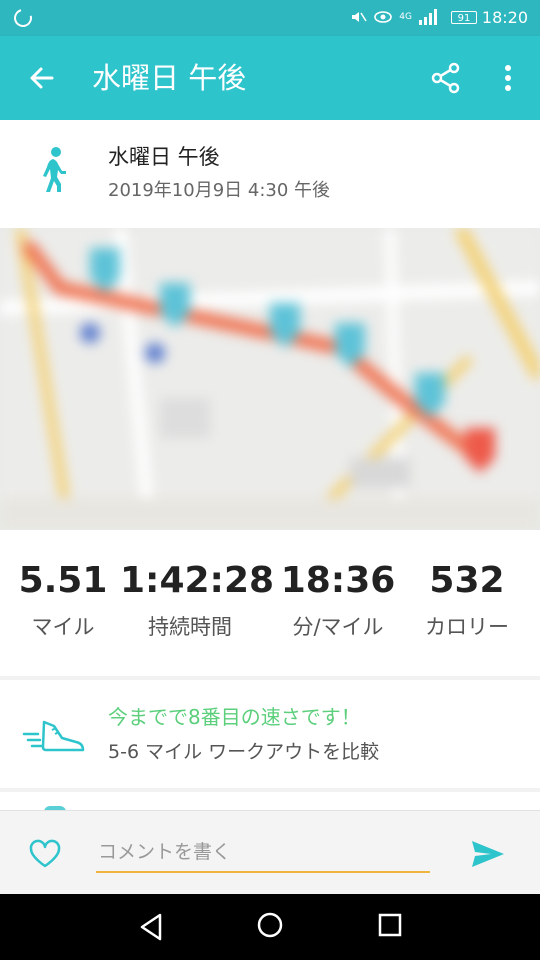 The height and width of the screenshot is (960, 540). What do you see at coordinates (359, 17) in the screenshot?
I see `mute-icon` at bounding box center [359, 17].